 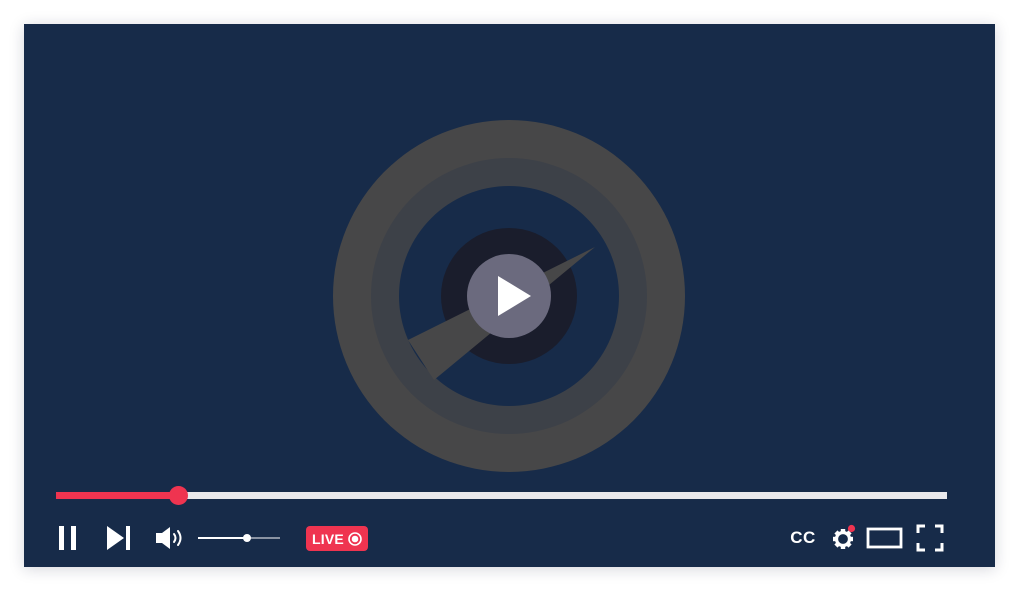 What do you see at coordinates (355, 538) in the screenshot?
I see `record-dot-icon` at bounding box center [355, 538].